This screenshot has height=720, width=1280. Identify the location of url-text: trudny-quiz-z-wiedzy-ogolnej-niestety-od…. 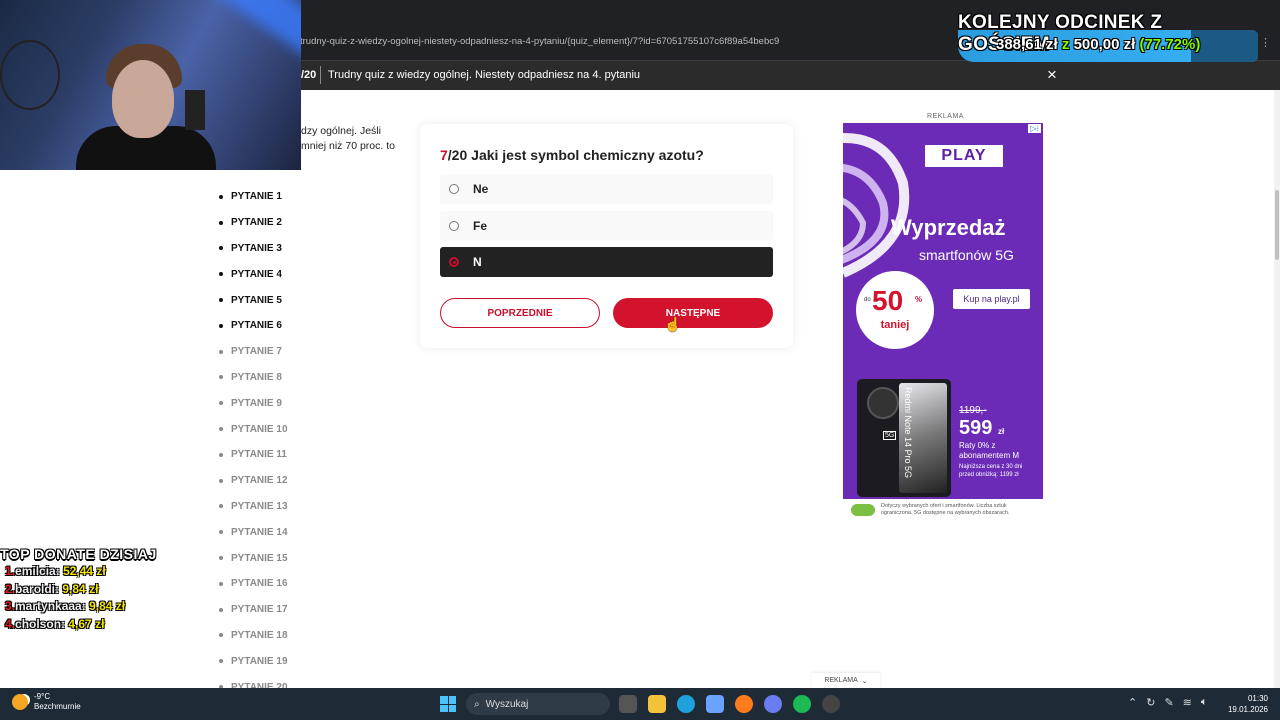
(539, 41).